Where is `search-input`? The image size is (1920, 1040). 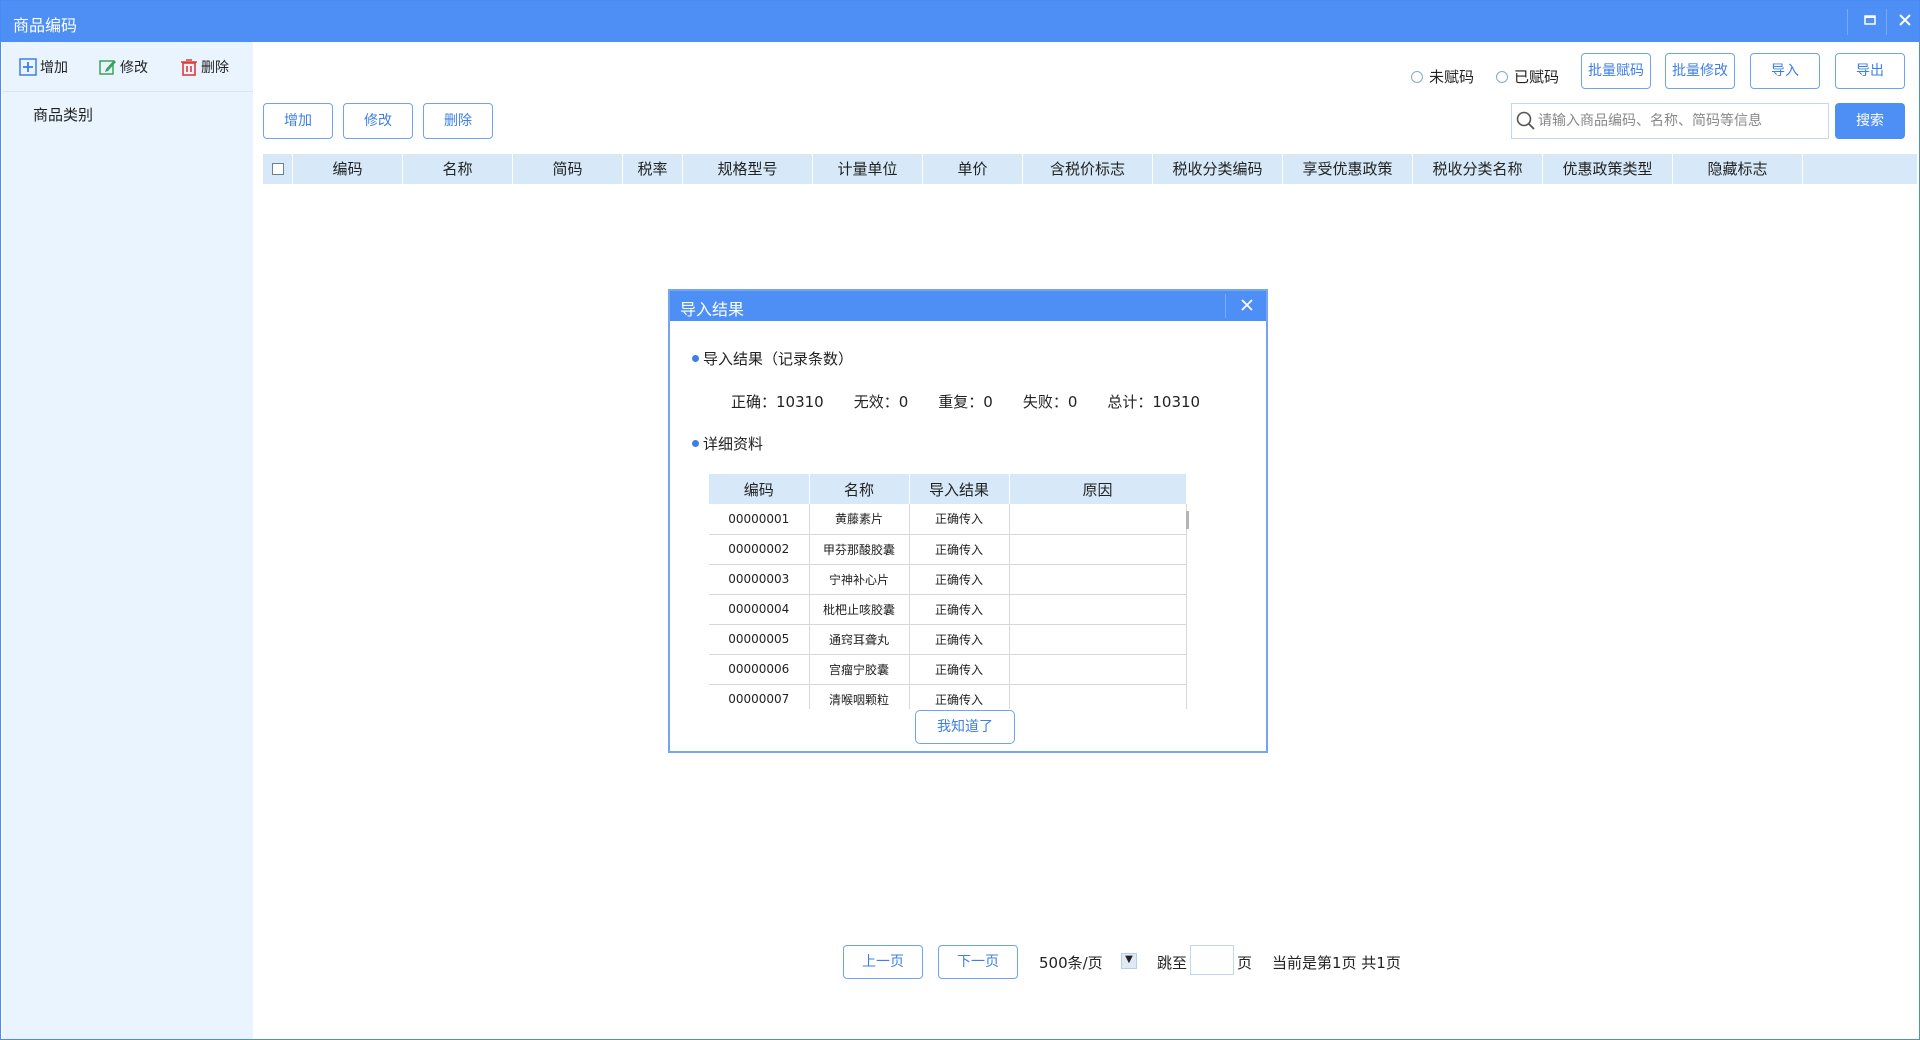
search-input is located at coordinates (1680, 121).